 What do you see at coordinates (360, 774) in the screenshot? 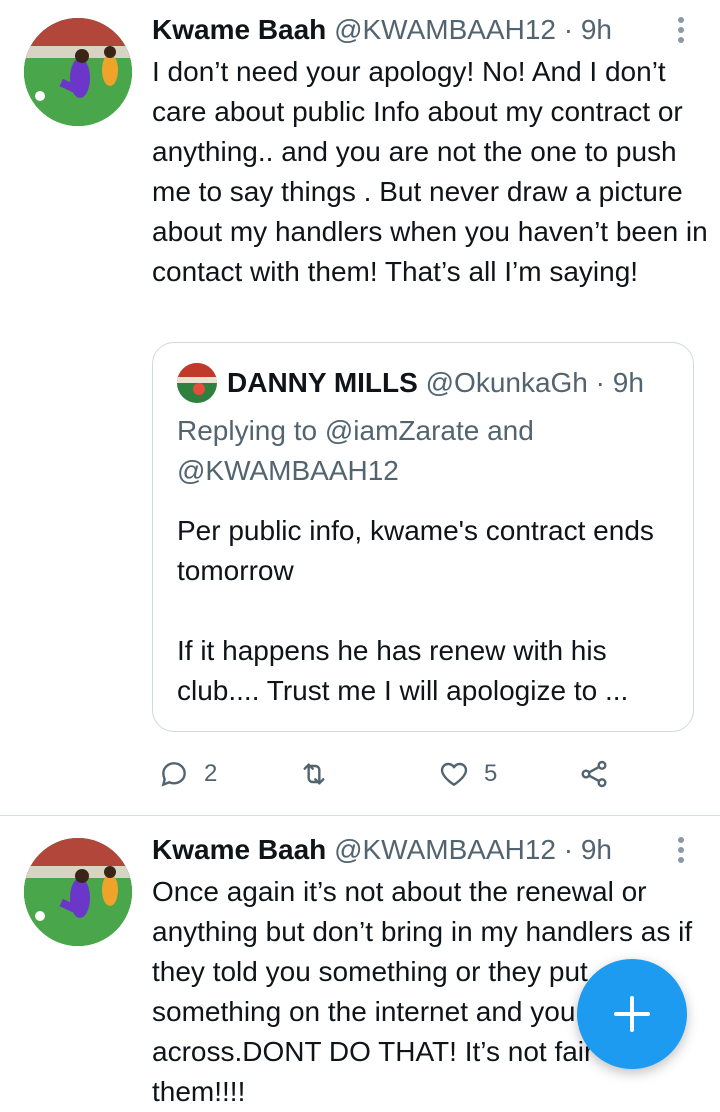
I see `action-bar: 2 5` at bounding box center [360, 774].